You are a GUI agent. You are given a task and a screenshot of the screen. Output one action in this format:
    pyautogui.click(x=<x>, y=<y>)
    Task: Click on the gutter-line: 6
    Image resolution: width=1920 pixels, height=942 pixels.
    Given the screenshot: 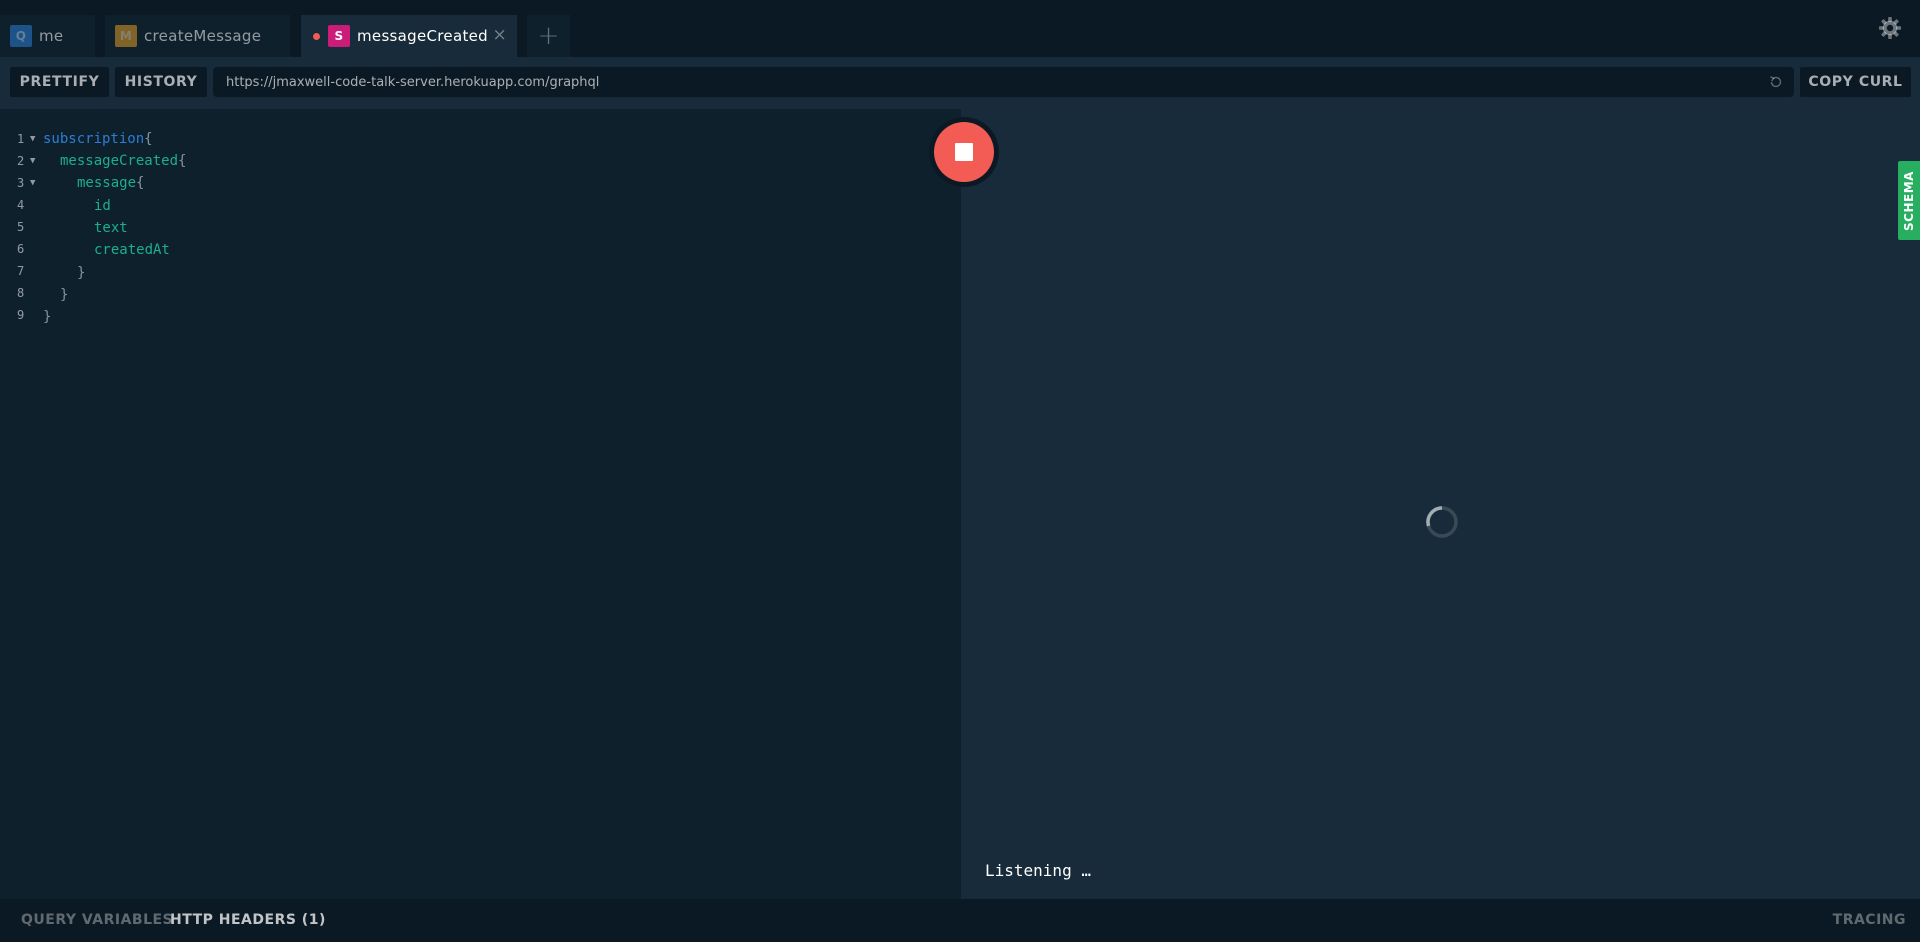 What is the action you would take?
    pyautogui.click(x=21, y=249)
    